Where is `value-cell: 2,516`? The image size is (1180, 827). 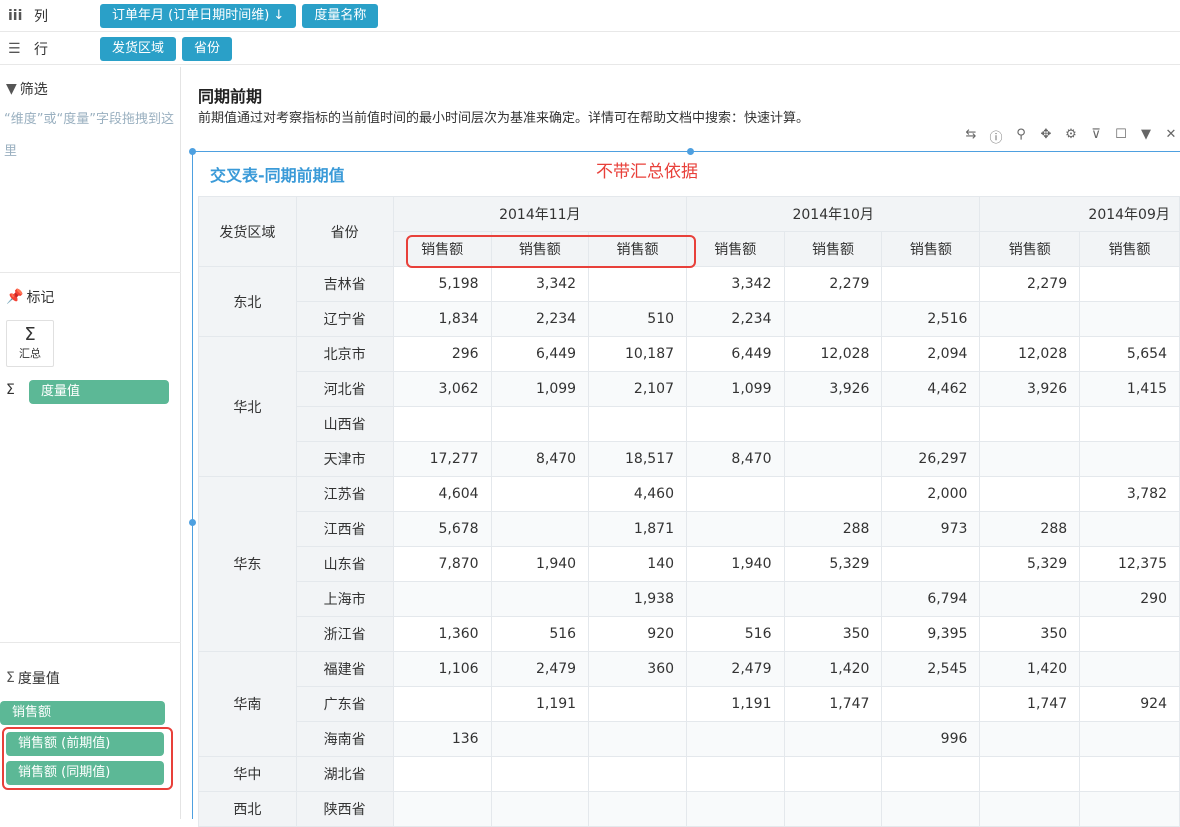 value-cell: 2,516 is located at coordinates (931, 319).